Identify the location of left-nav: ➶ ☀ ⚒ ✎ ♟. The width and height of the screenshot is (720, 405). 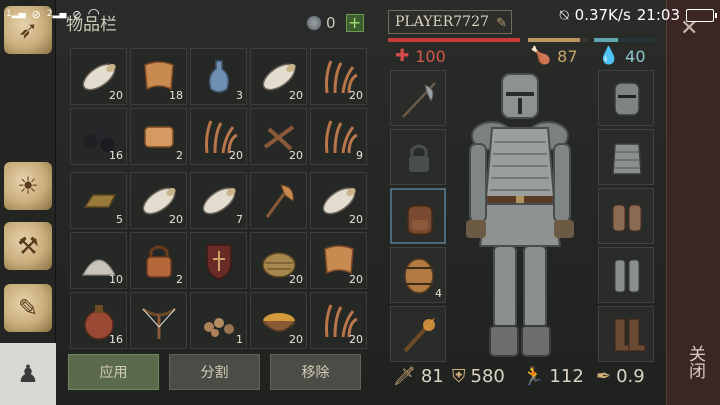
(28, 202).